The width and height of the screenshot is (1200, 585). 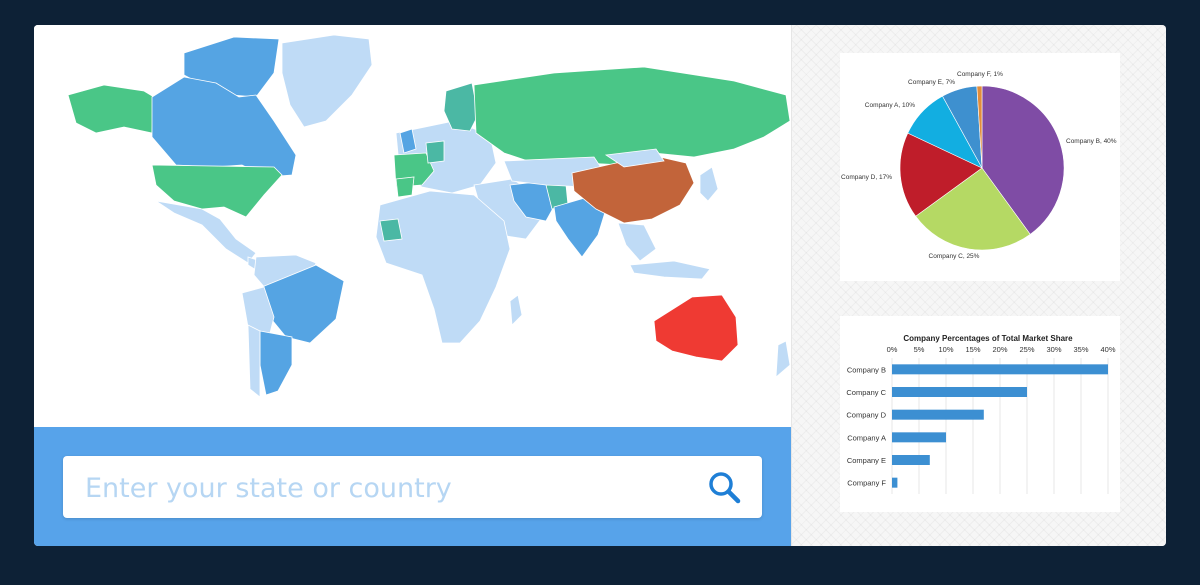 I want to click on bar-tick-label: 40%, so click(x=1107, y=349).